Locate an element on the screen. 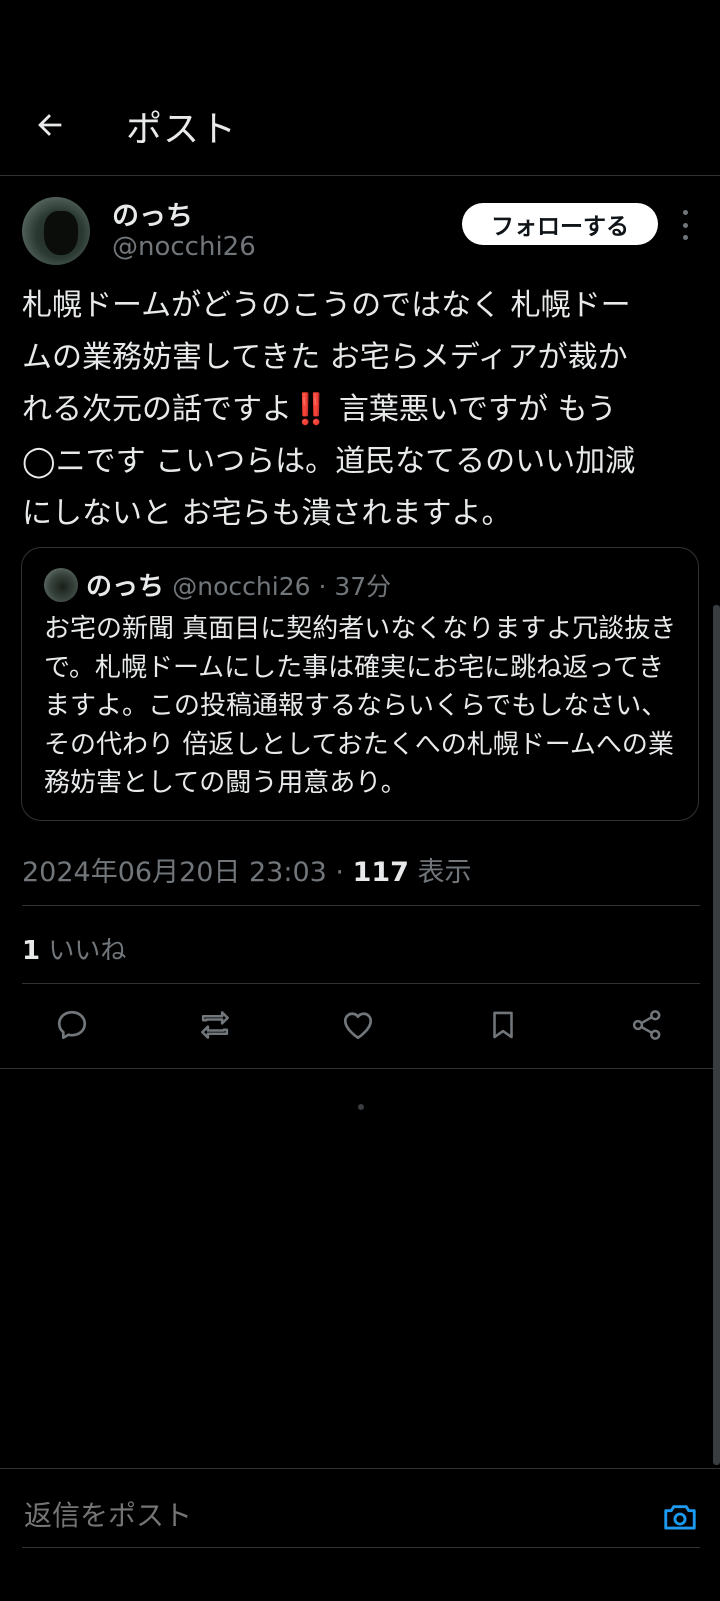 This screenshot has height=1601, width=720. page-title: ポスト is located at coordinates (182, 129).